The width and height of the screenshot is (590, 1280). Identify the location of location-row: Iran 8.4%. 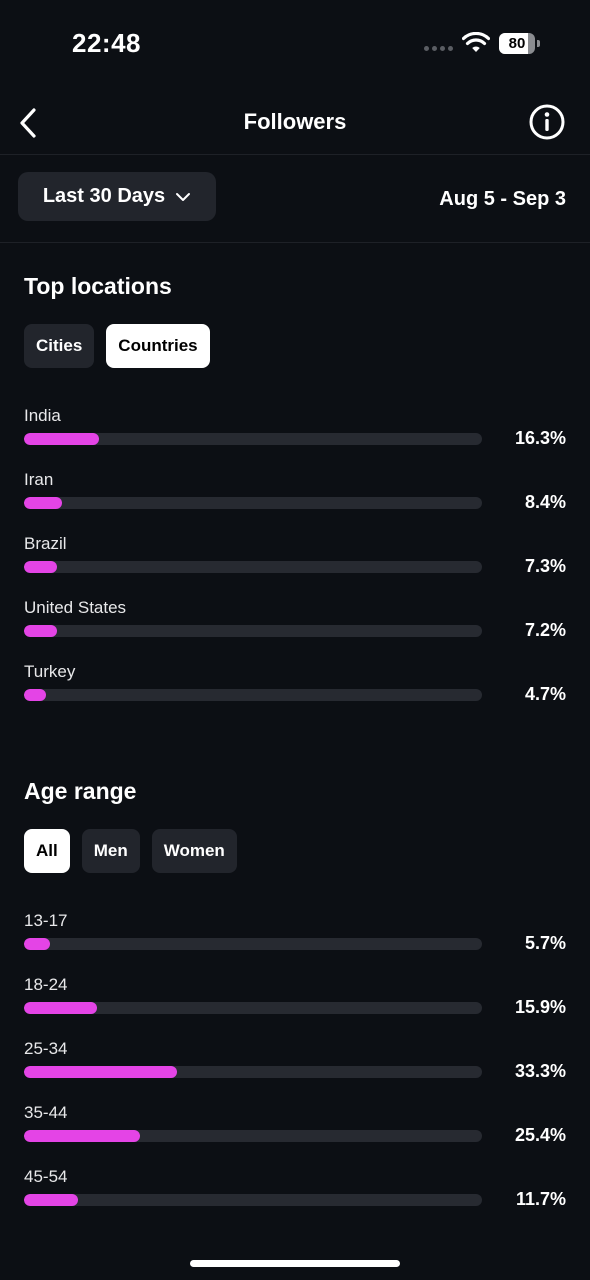
(295, 502).